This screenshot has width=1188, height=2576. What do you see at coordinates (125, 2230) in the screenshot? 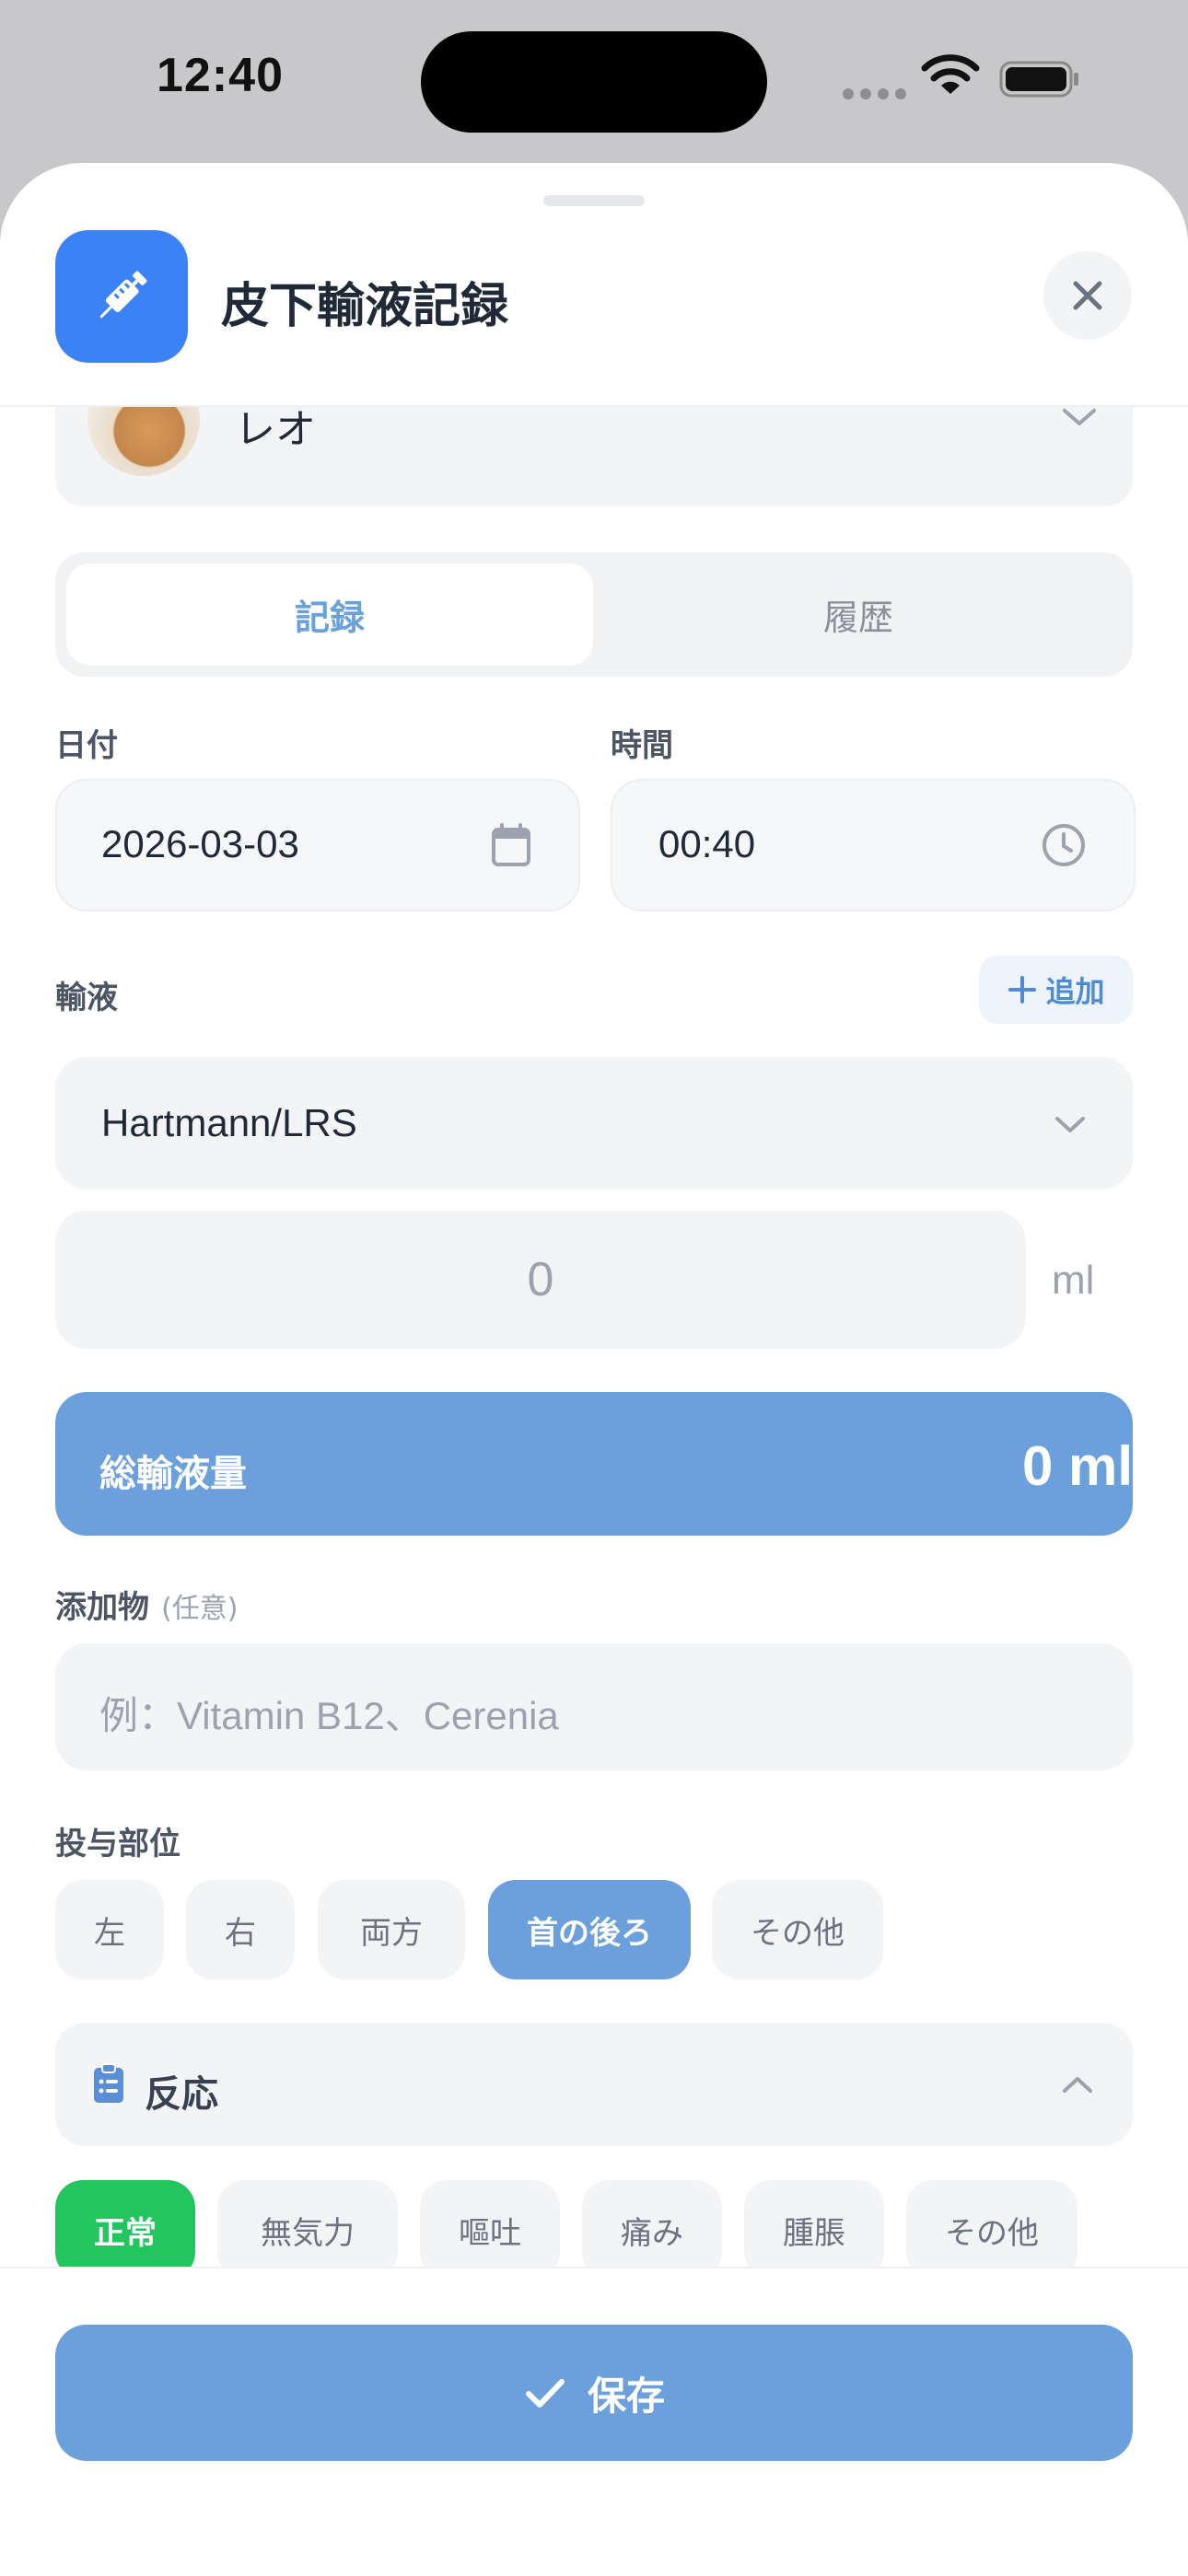
I see `reaction-chip-normal: 正常` at bounding box center [125, 2230].